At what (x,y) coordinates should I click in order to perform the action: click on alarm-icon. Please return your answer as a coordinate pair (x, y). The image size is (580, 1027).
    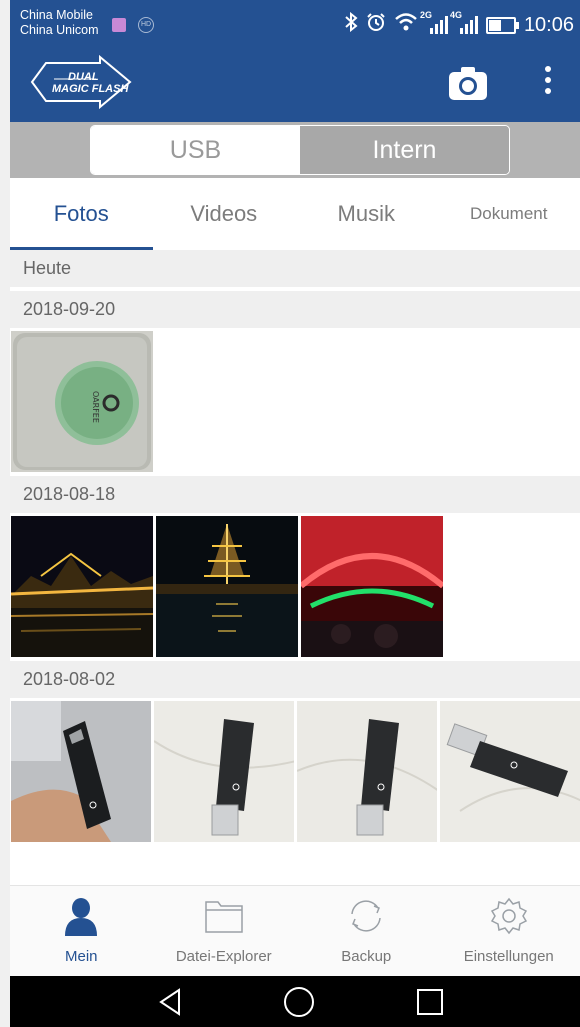
    Looking at the image, I should click on (376, 25).